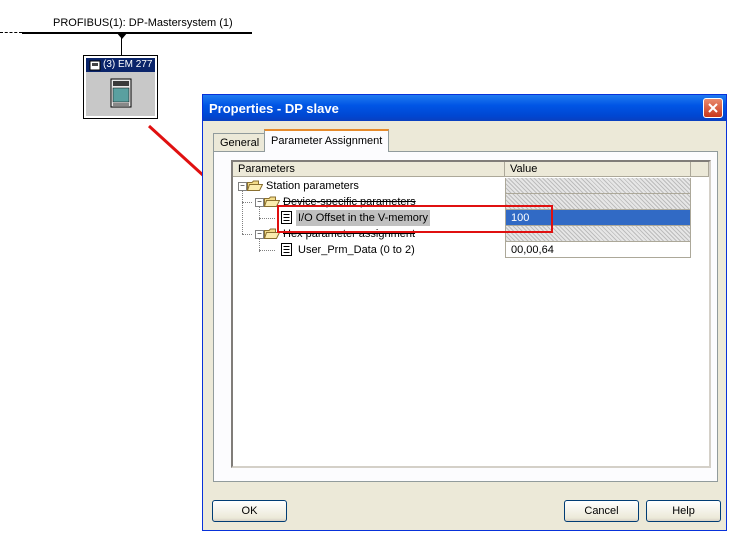  Describe the element at coordinates (700, 169) in the screenshot. I see `column-header-filler` at that location.